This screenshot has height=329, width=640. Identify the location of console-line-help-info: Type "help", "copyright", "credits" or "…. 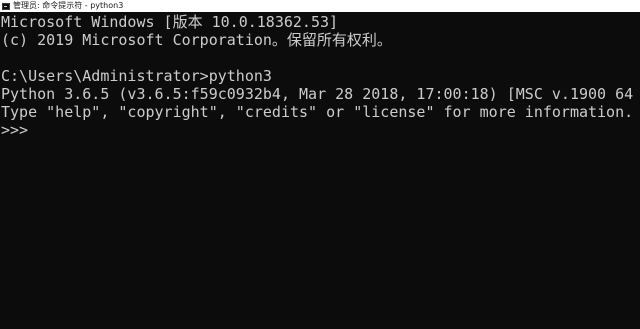
(317, 112).